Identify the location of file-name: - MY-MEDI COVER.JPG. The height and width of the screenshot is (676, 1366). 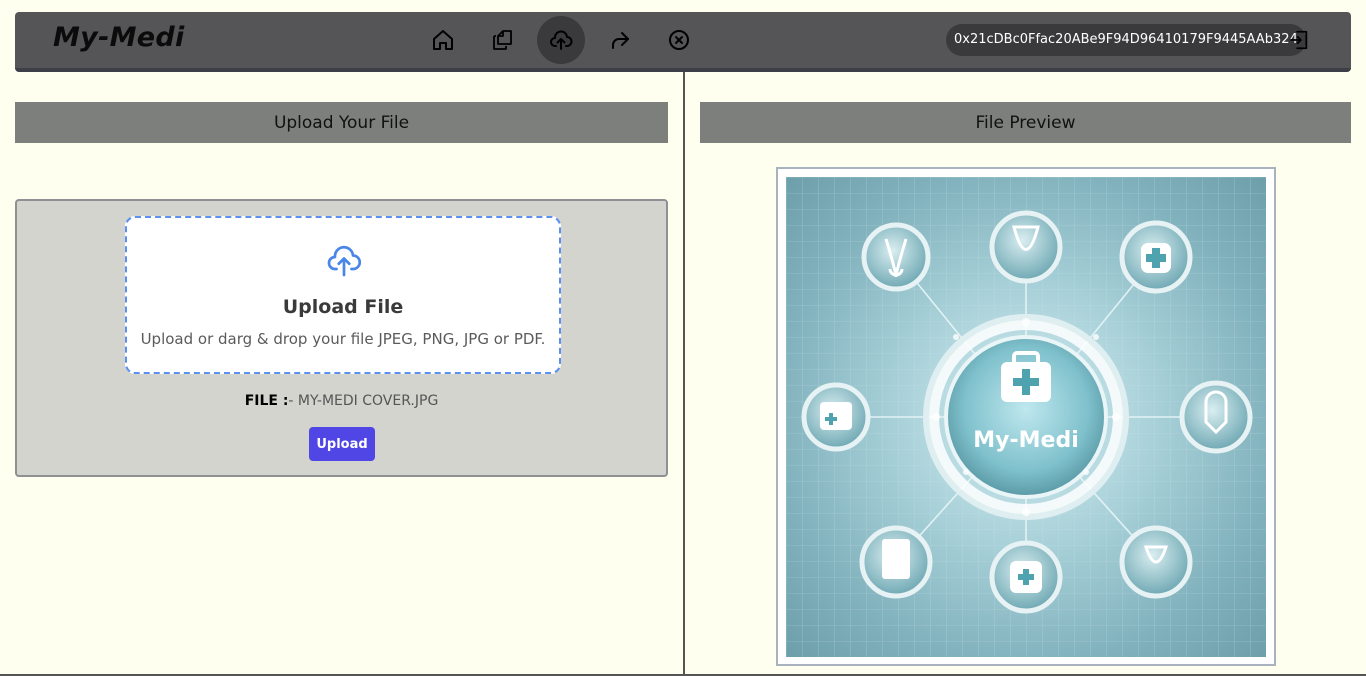
(363, 401).